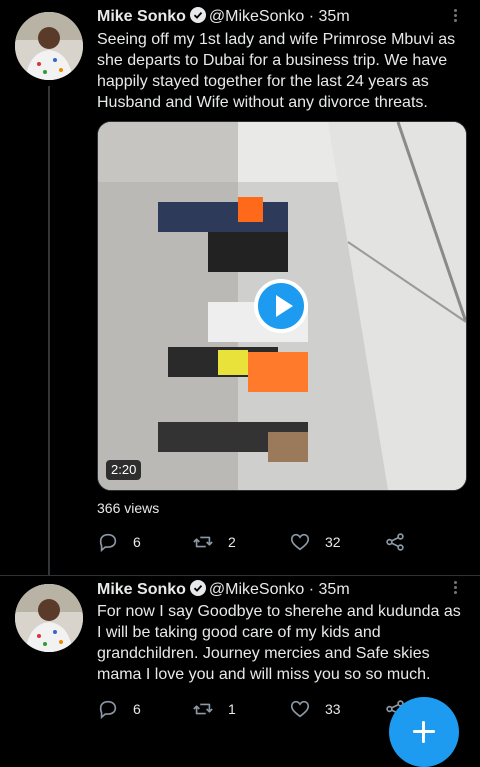 This screenshot has height=767, width=480. I want to click on retweet-button: 2, so click(214, 542).